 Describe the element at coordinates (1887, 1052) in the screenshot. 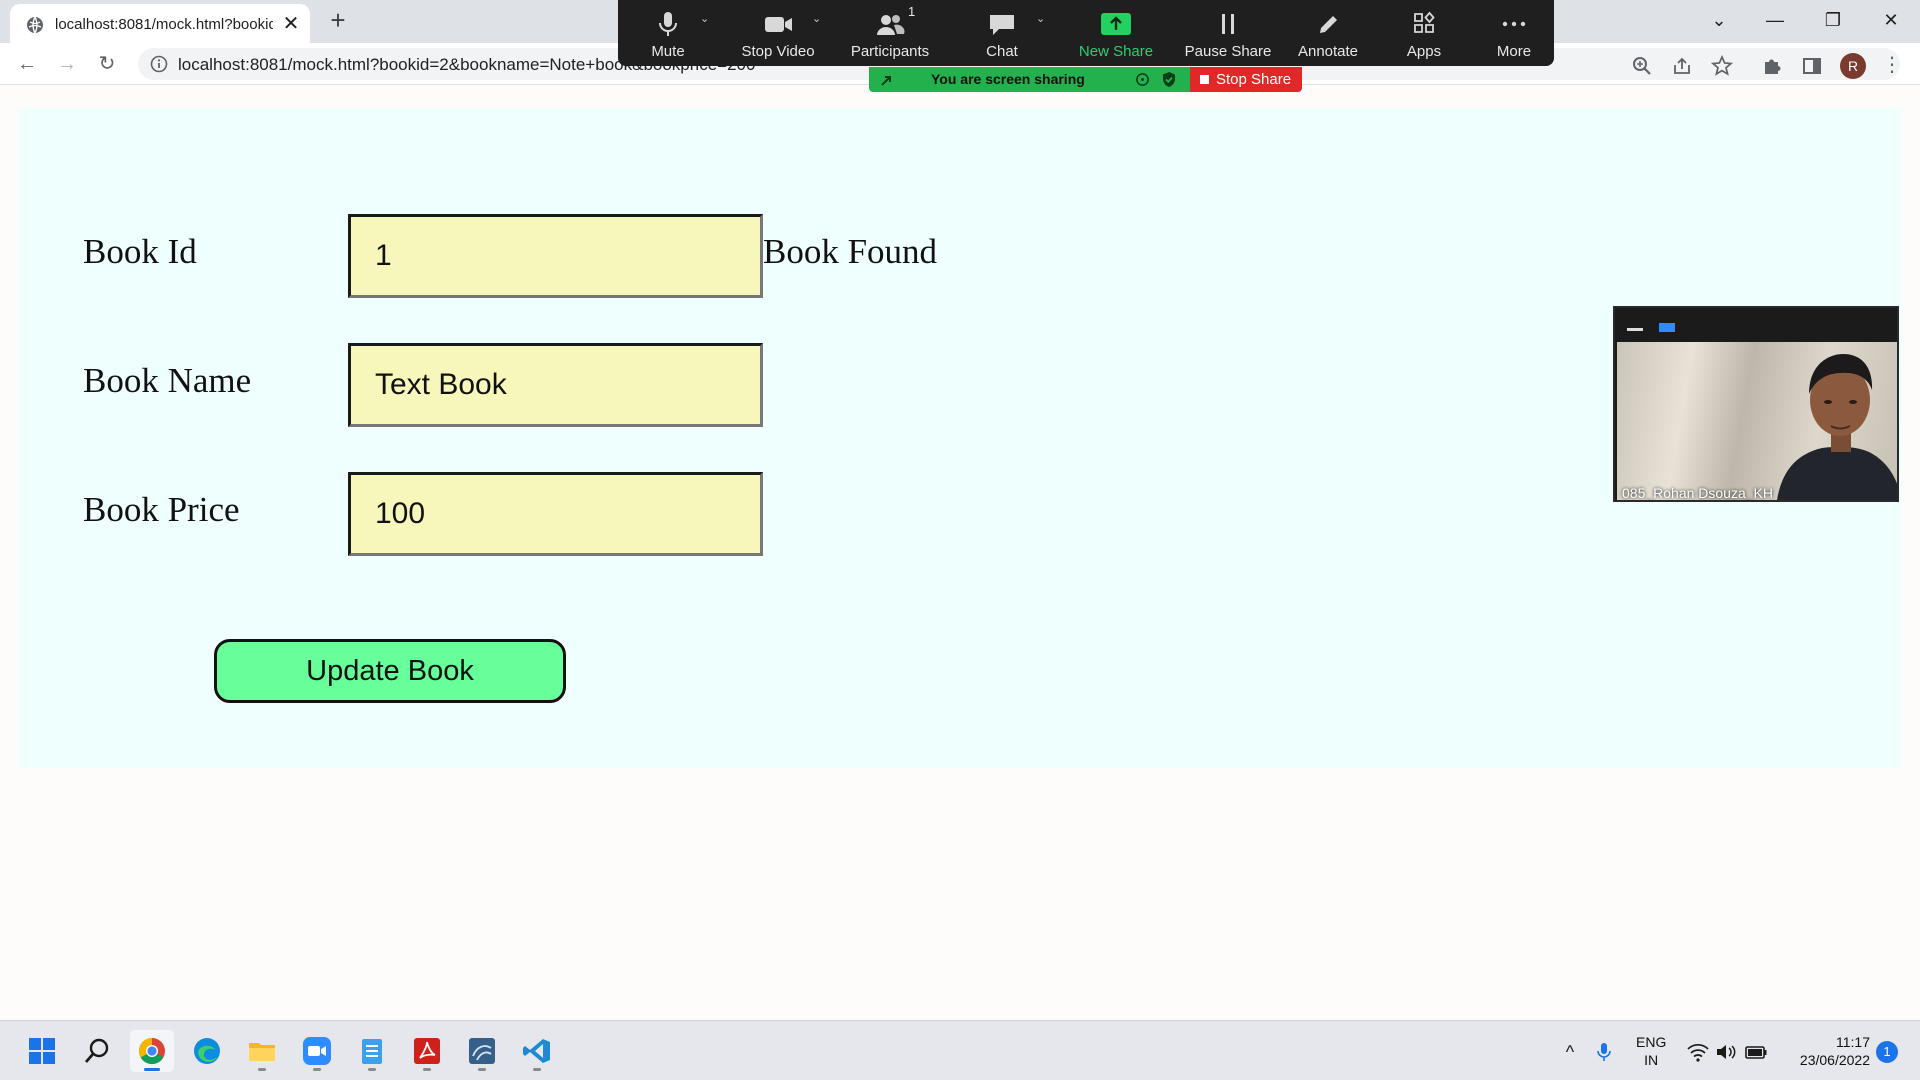

I see `notification-badge: 1` at that location.